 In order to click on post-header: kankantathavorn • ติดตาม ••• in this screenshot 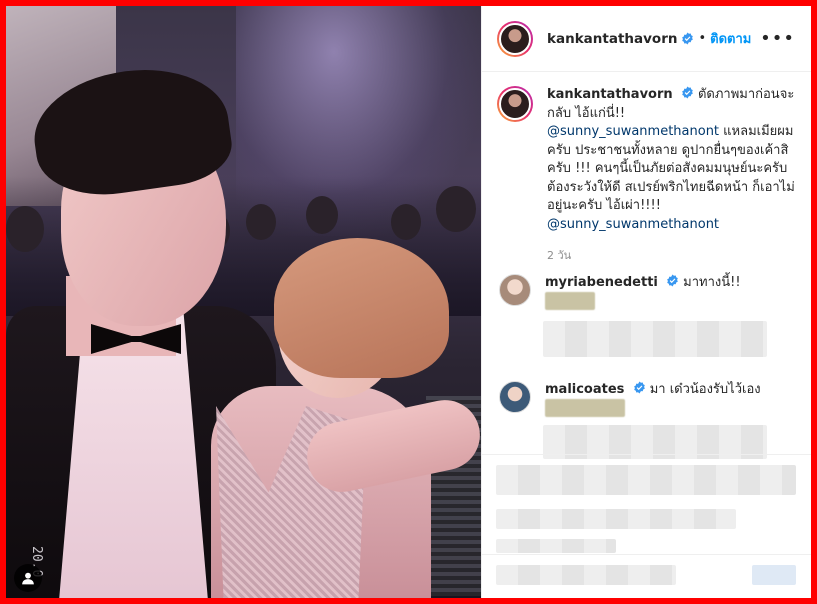, I will do `click(646, 39)`.